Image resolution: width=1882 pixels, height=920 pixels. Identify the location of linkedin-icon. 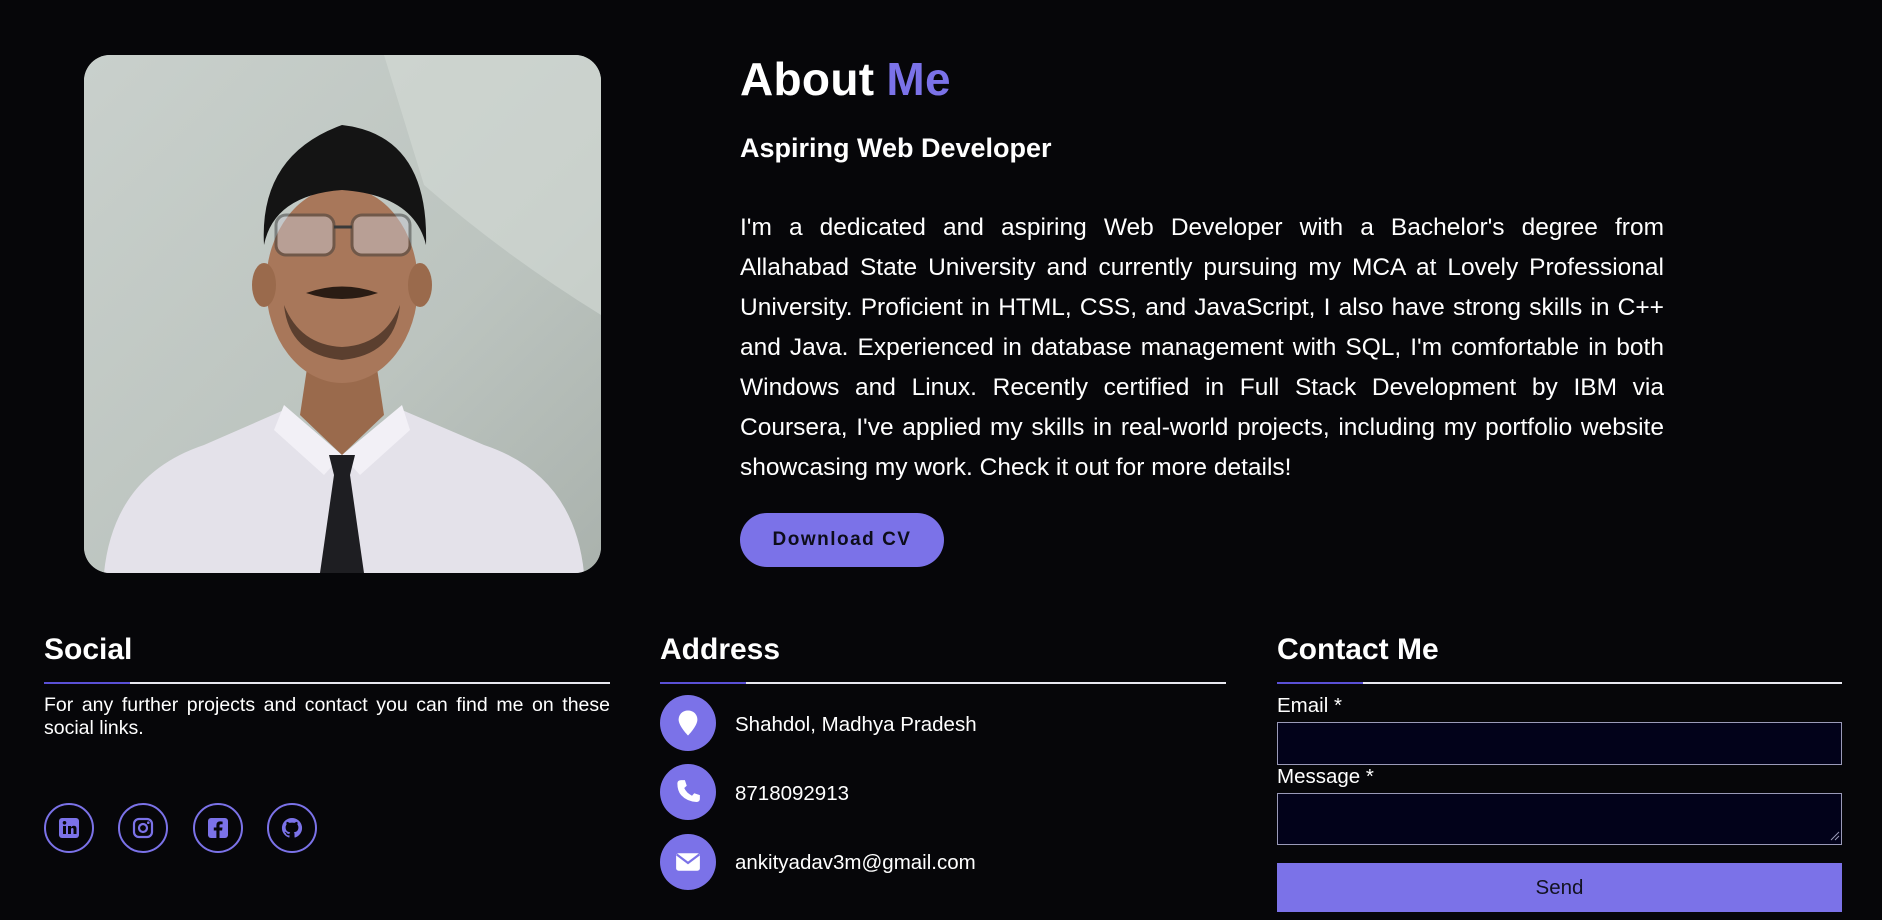
(69, 828).